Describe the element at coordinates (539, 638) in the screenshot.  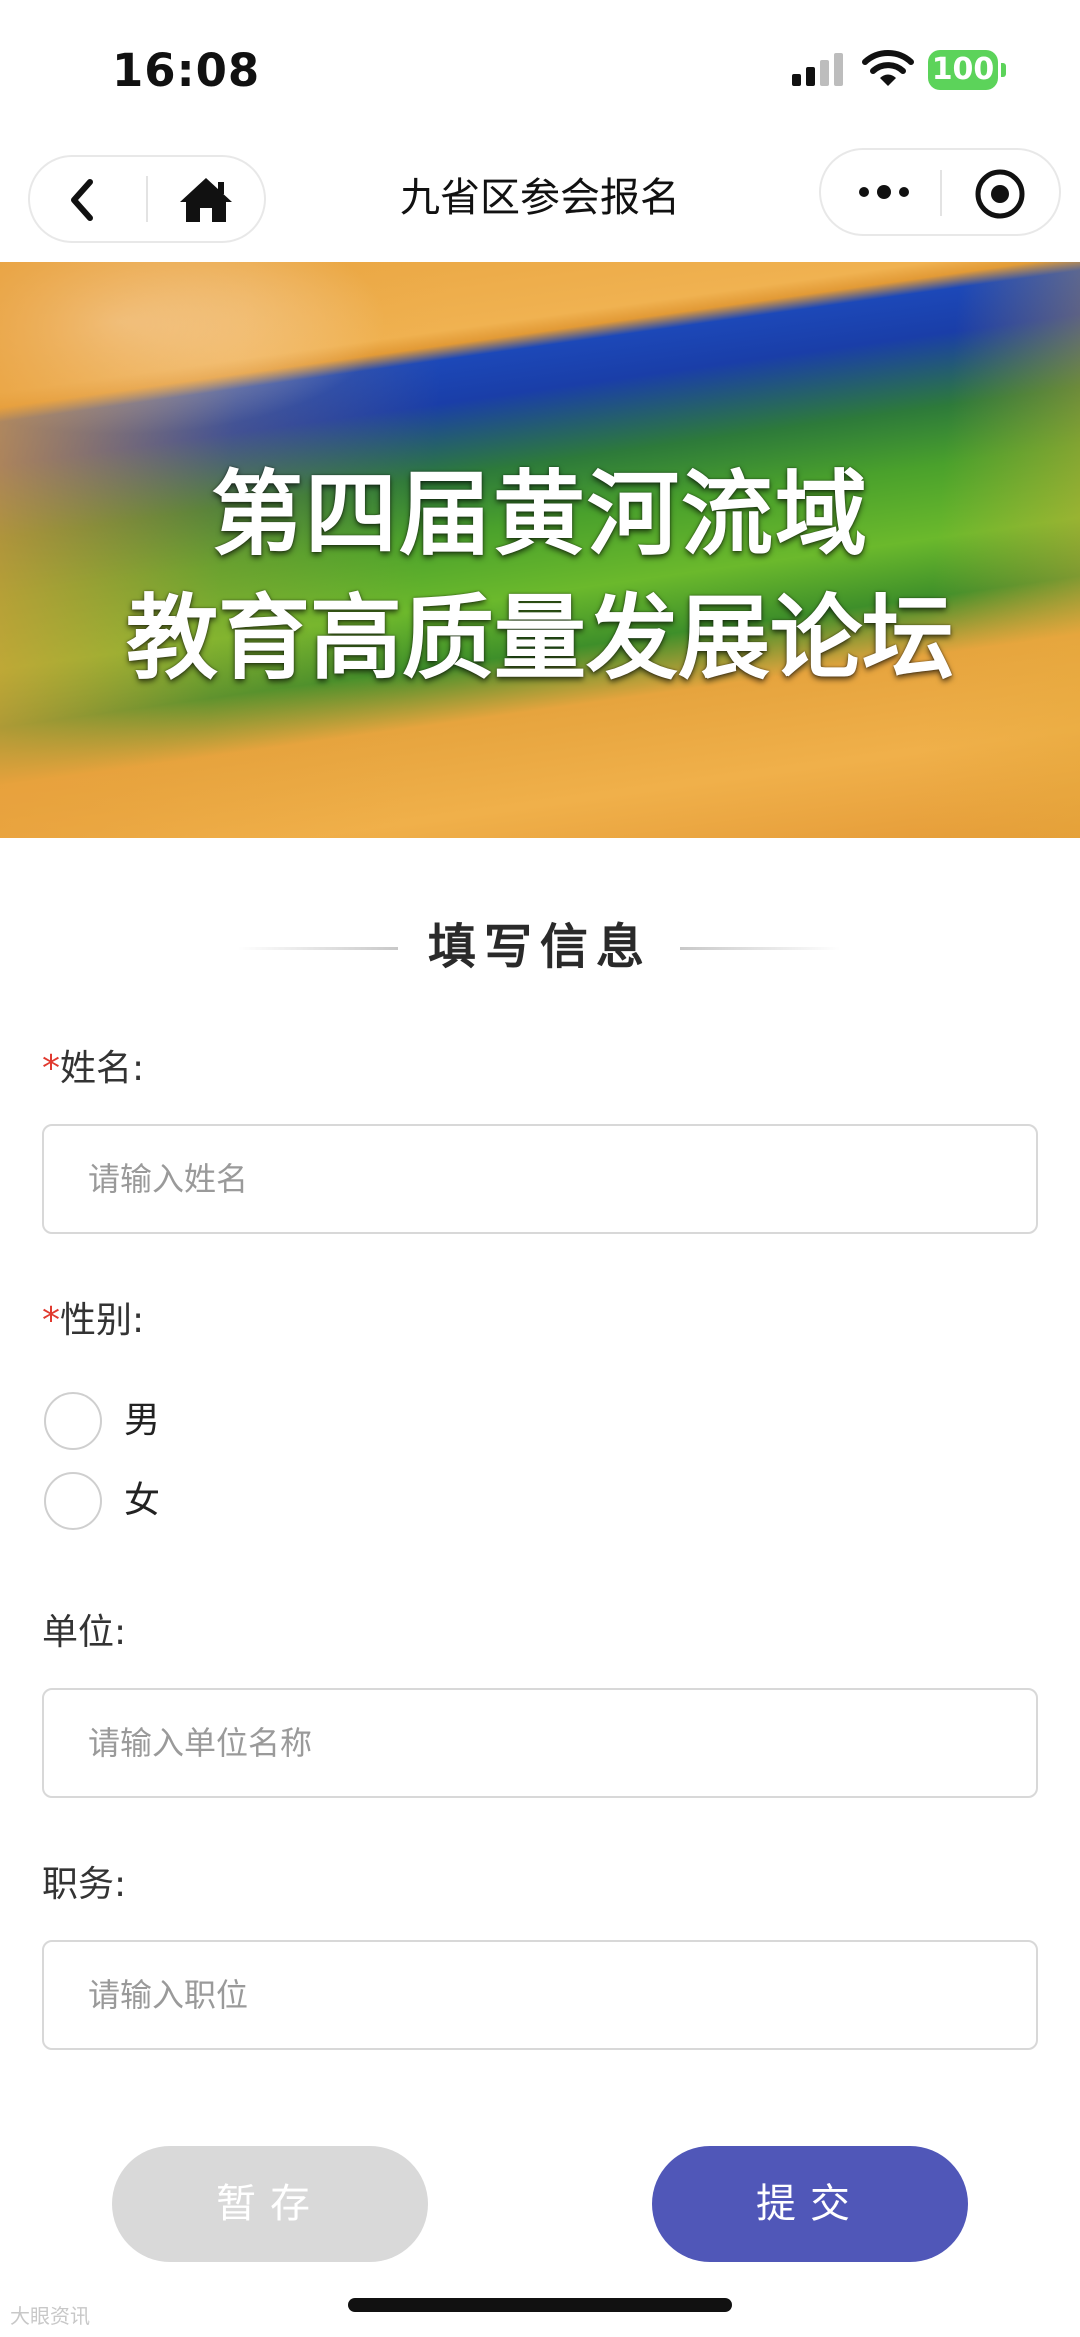
I see `banner-title-line2: 教育高质量发展论坛` at that location.